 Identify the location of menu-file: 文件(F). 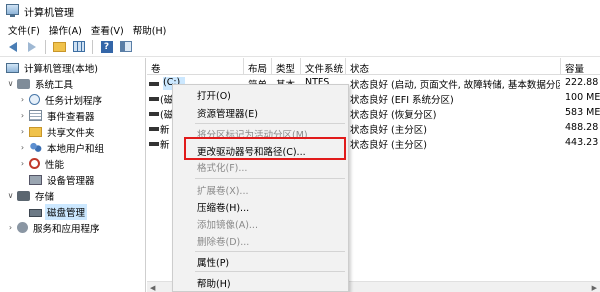
(24, 28).